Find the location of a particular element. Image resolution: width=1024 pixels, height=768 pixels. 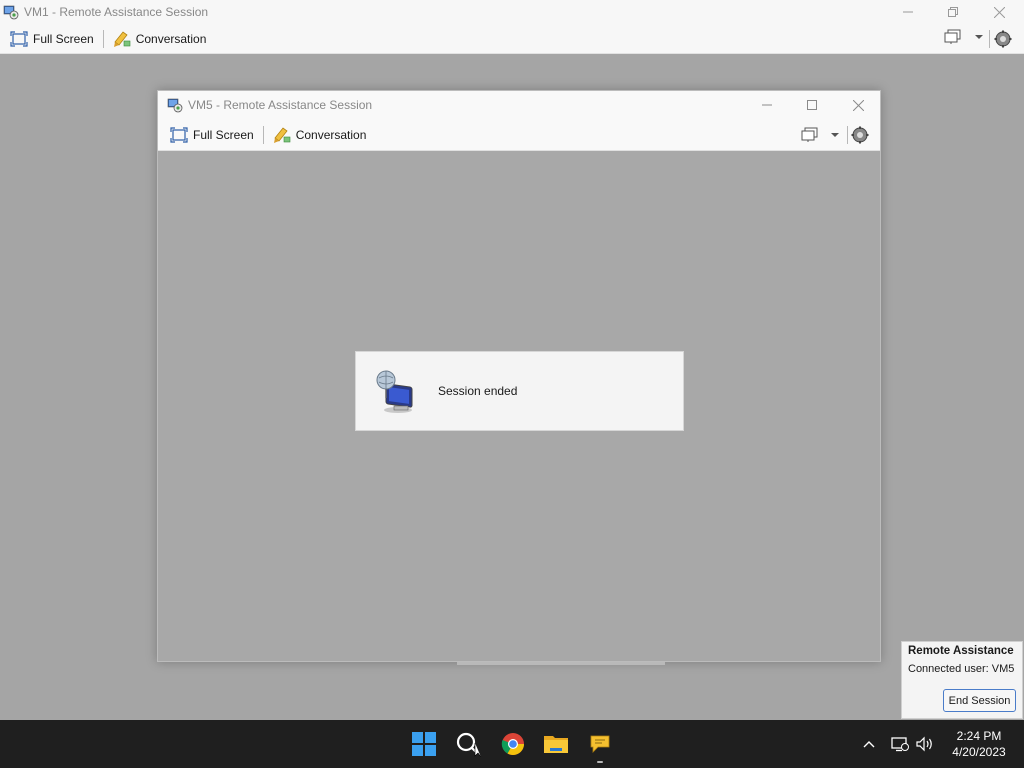

outer-window-title: VM1 - Remote Assistance Session is located at coordinates (116, 12).